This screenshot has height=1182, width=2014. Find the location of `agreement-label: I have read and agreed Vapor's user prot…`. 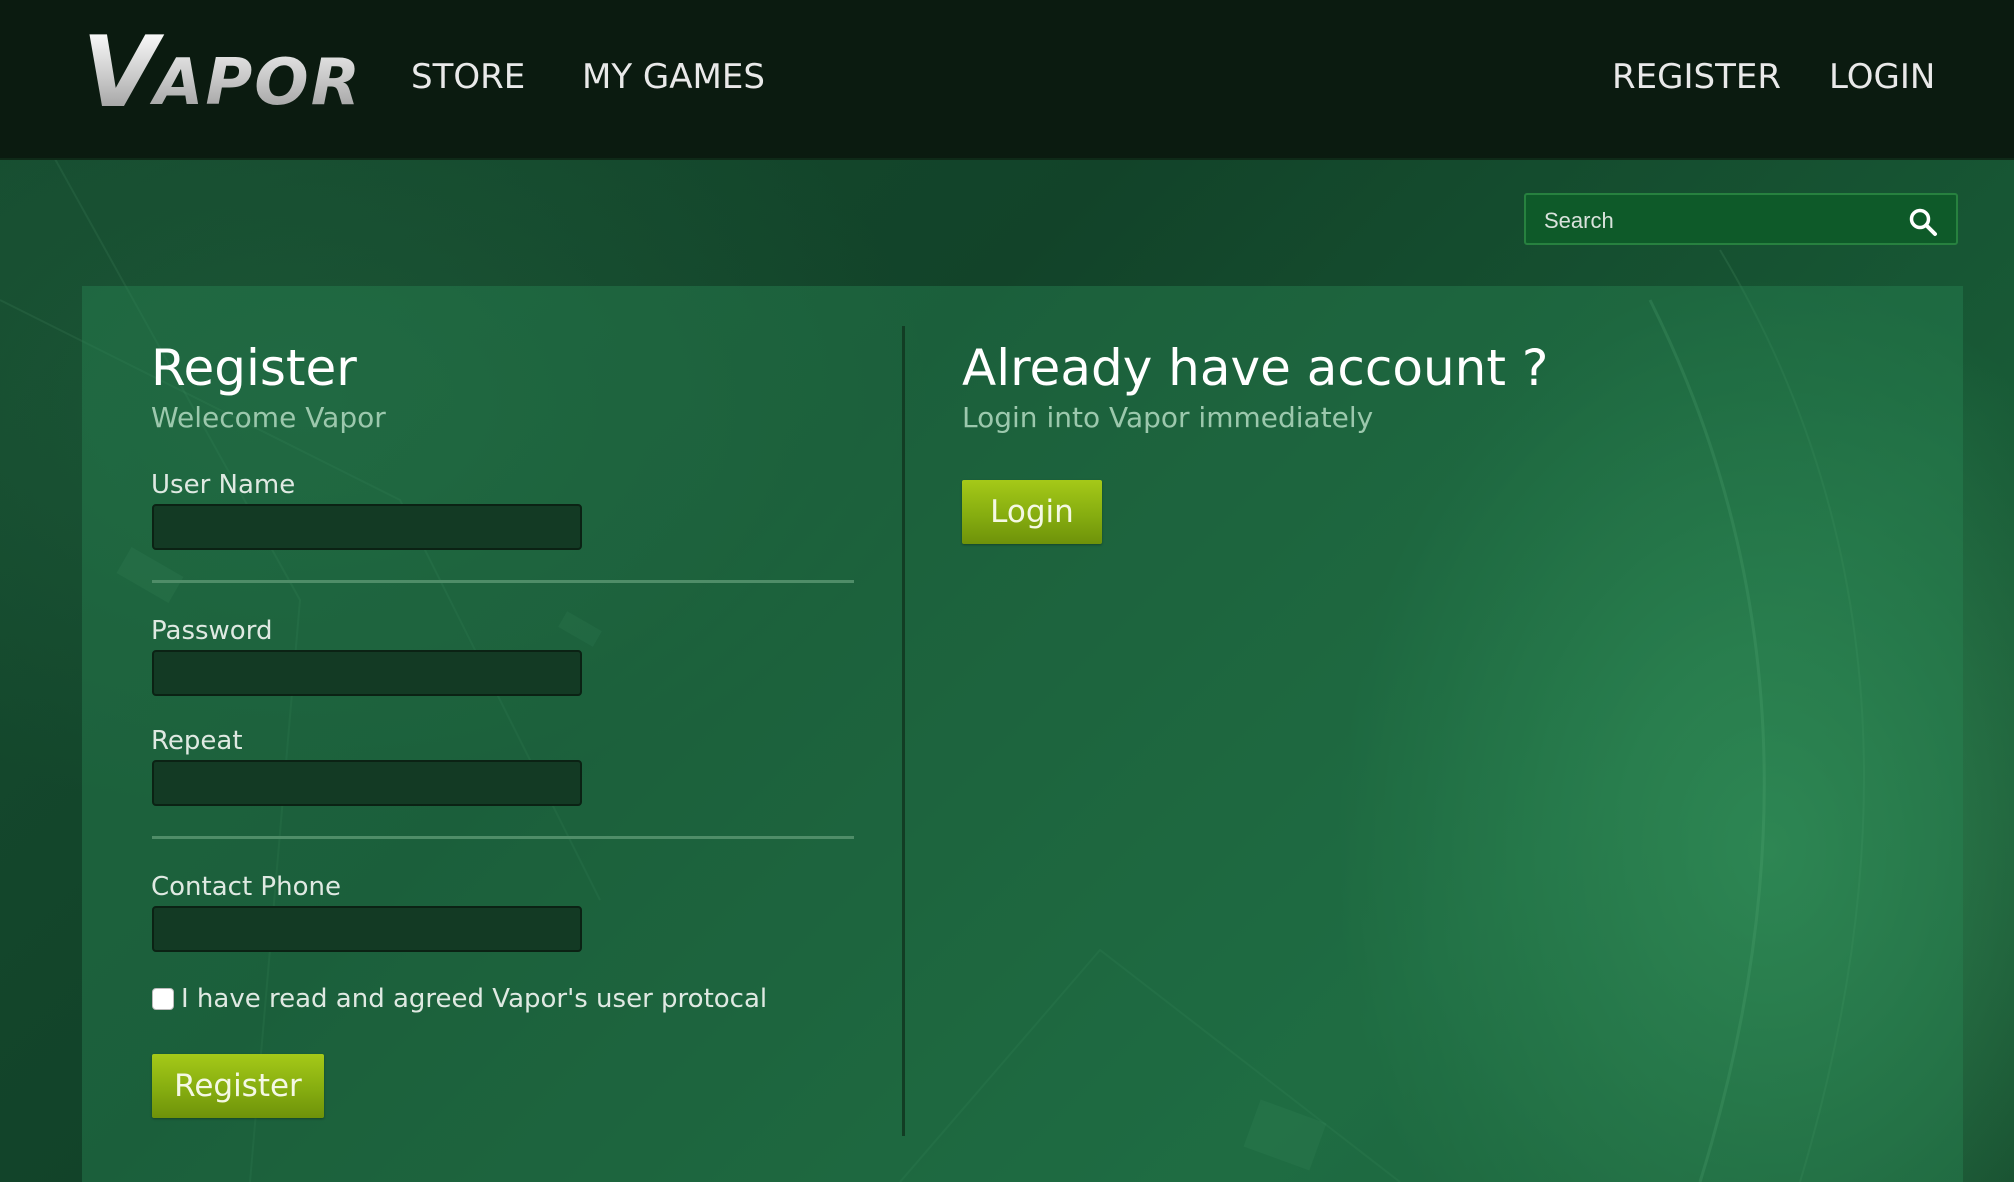

agreement-label: I have read and agreed Vapor's user prot… is located at coordinates (474, 999).